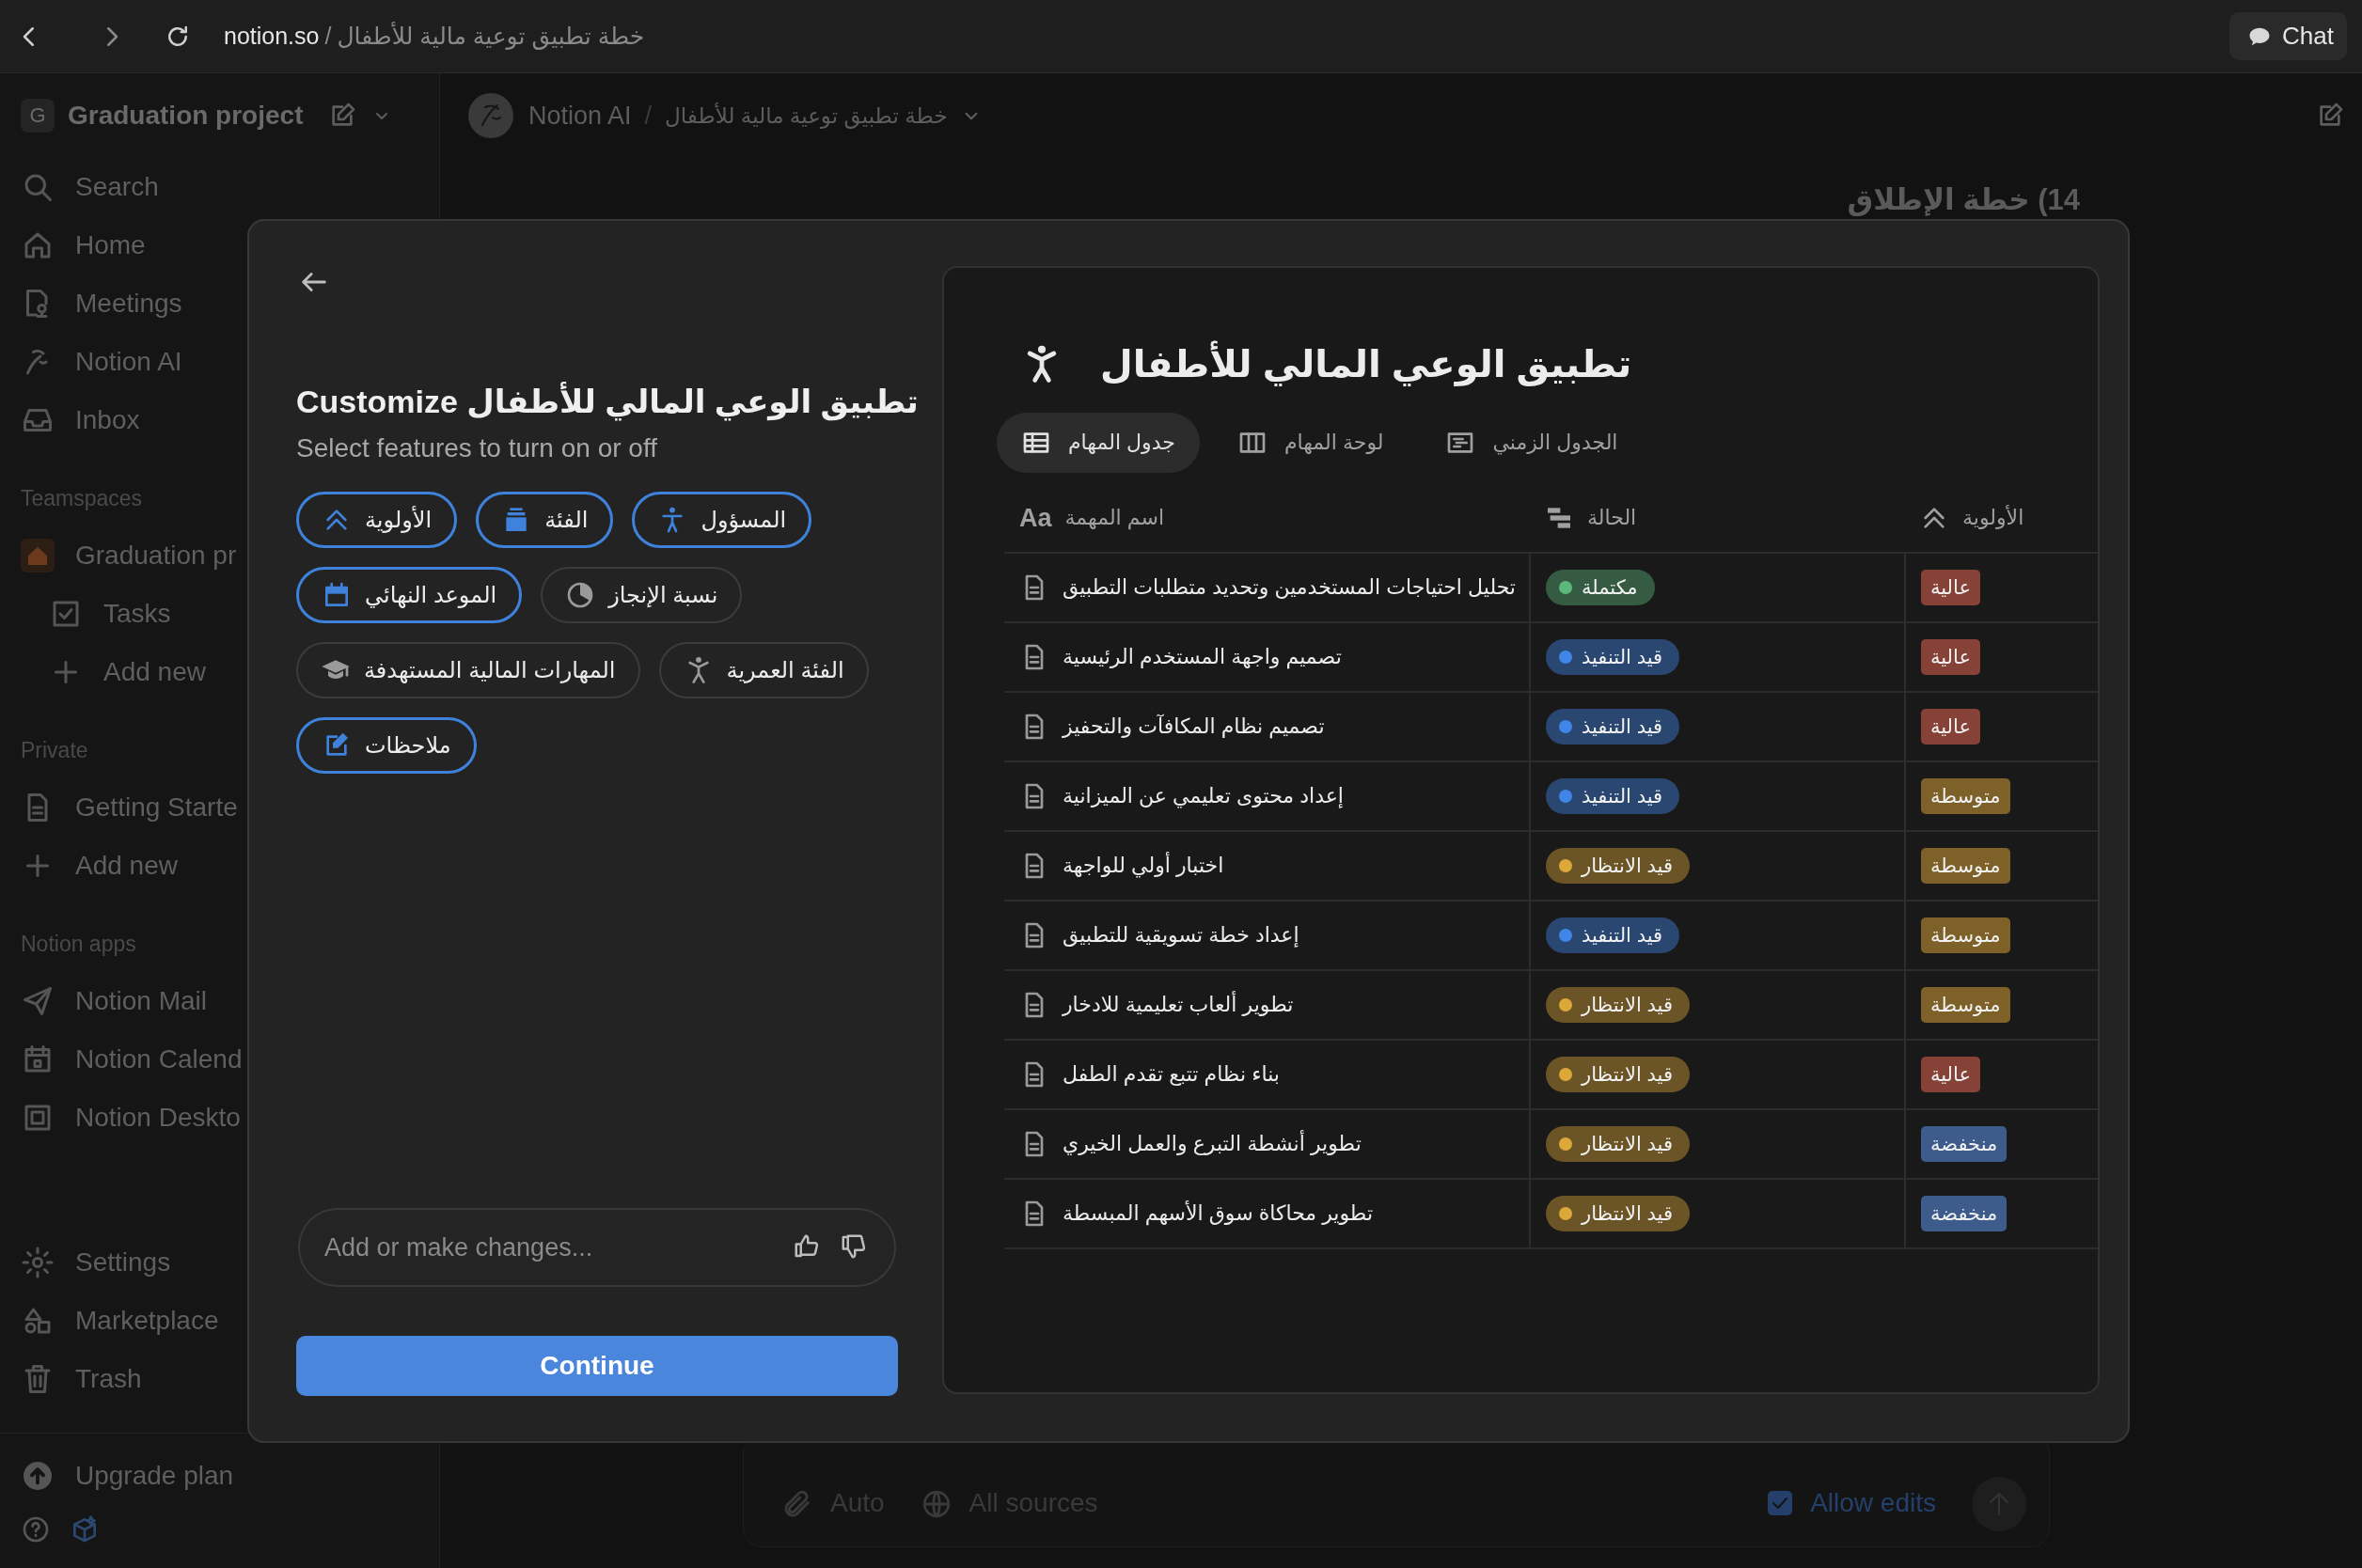  Describe the element at coordinates (38, 555) in the screenshot. I see `house-icon` at that location.